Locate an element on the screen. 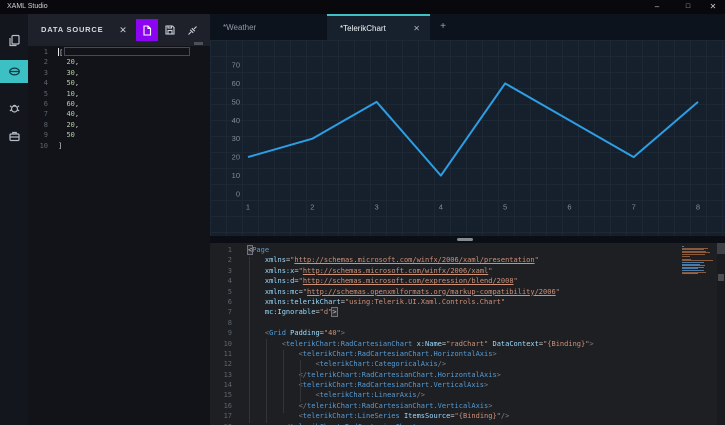  save-data-button is located at coordinates (170, 30).